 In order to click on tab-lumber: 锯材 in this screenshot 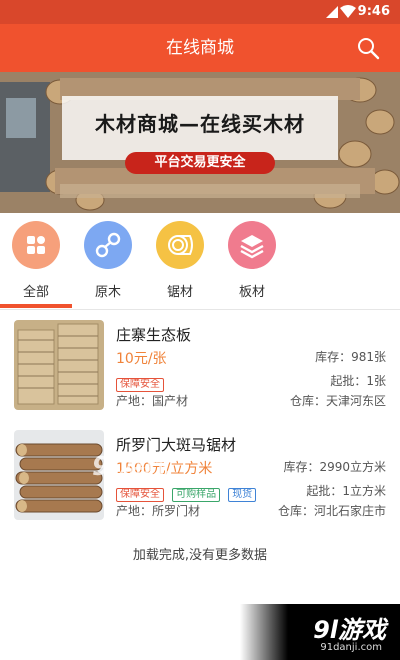, I will do `click(180, 261)`.